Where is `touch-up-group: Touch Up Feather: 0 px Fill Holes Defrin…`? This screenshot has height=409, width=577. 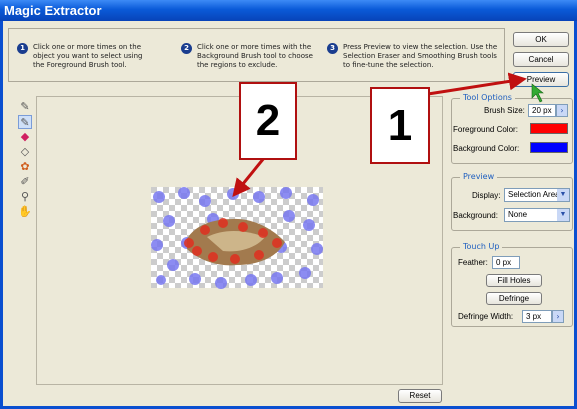
touch-up-group: Touch Up Feather: 0 px Fill Holes Defrin… is located at coordinates (512, 284).